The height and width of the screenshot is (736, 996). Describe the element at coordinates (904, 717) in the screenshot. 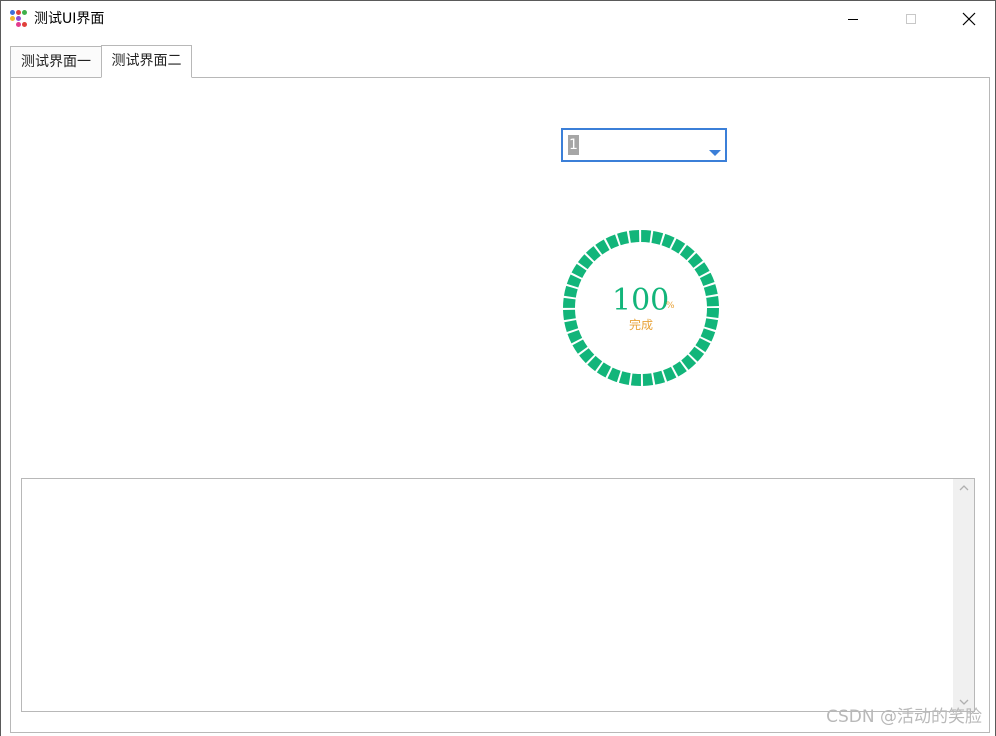

I see `watermark: CSDN @活动的笑脸` at that location.